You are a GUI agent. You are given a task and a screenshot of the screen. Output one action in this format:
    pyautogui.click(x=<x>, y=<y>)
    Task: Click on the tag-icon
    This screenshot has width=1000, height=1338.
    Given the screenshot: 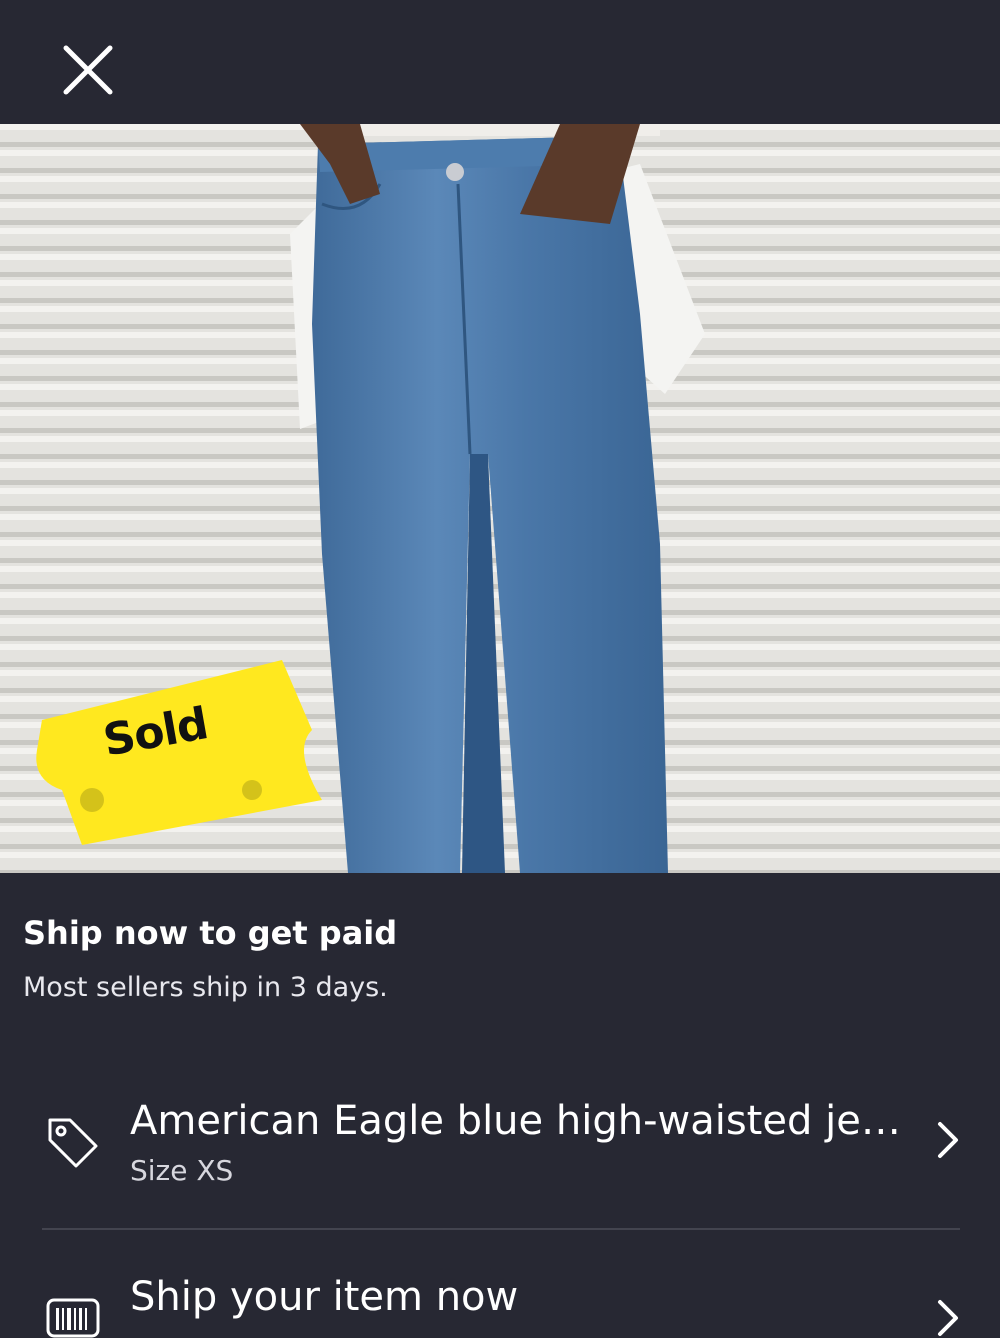 What is the action you would take?
    pyautogui.click(x=73, y=1143)
    